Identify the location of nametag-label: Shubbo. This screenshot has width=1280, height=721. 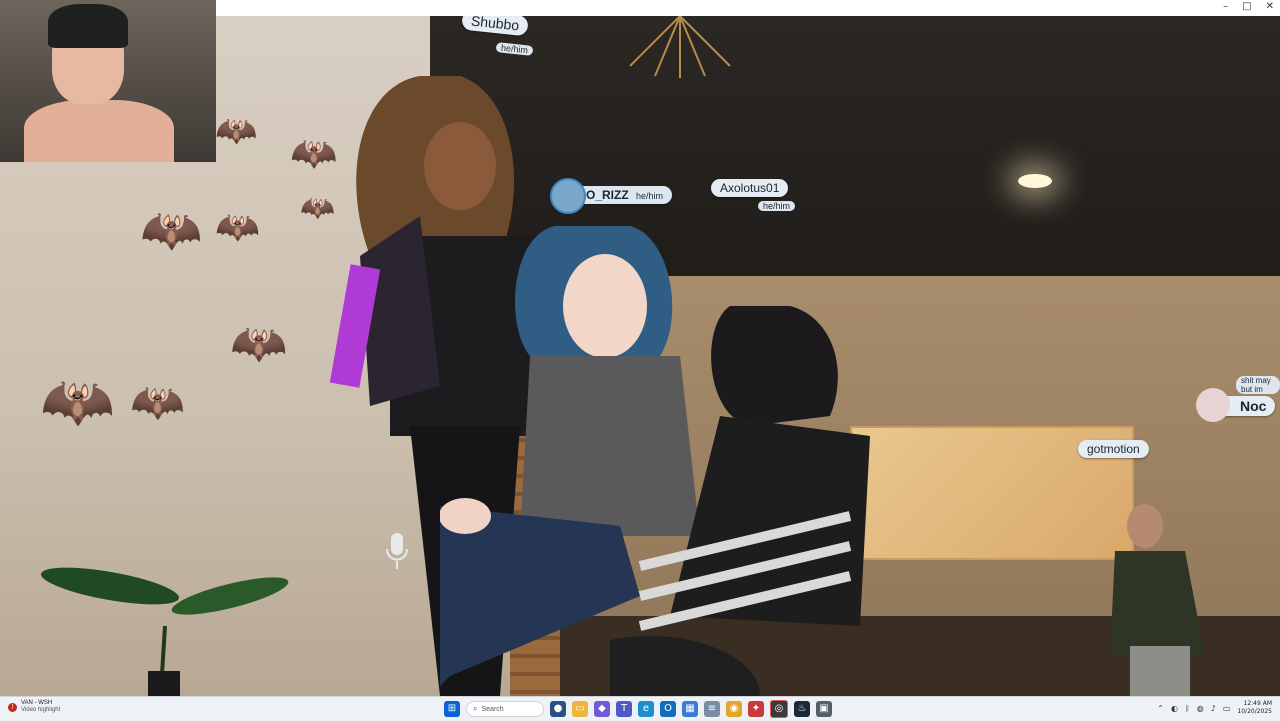
(495, 25).